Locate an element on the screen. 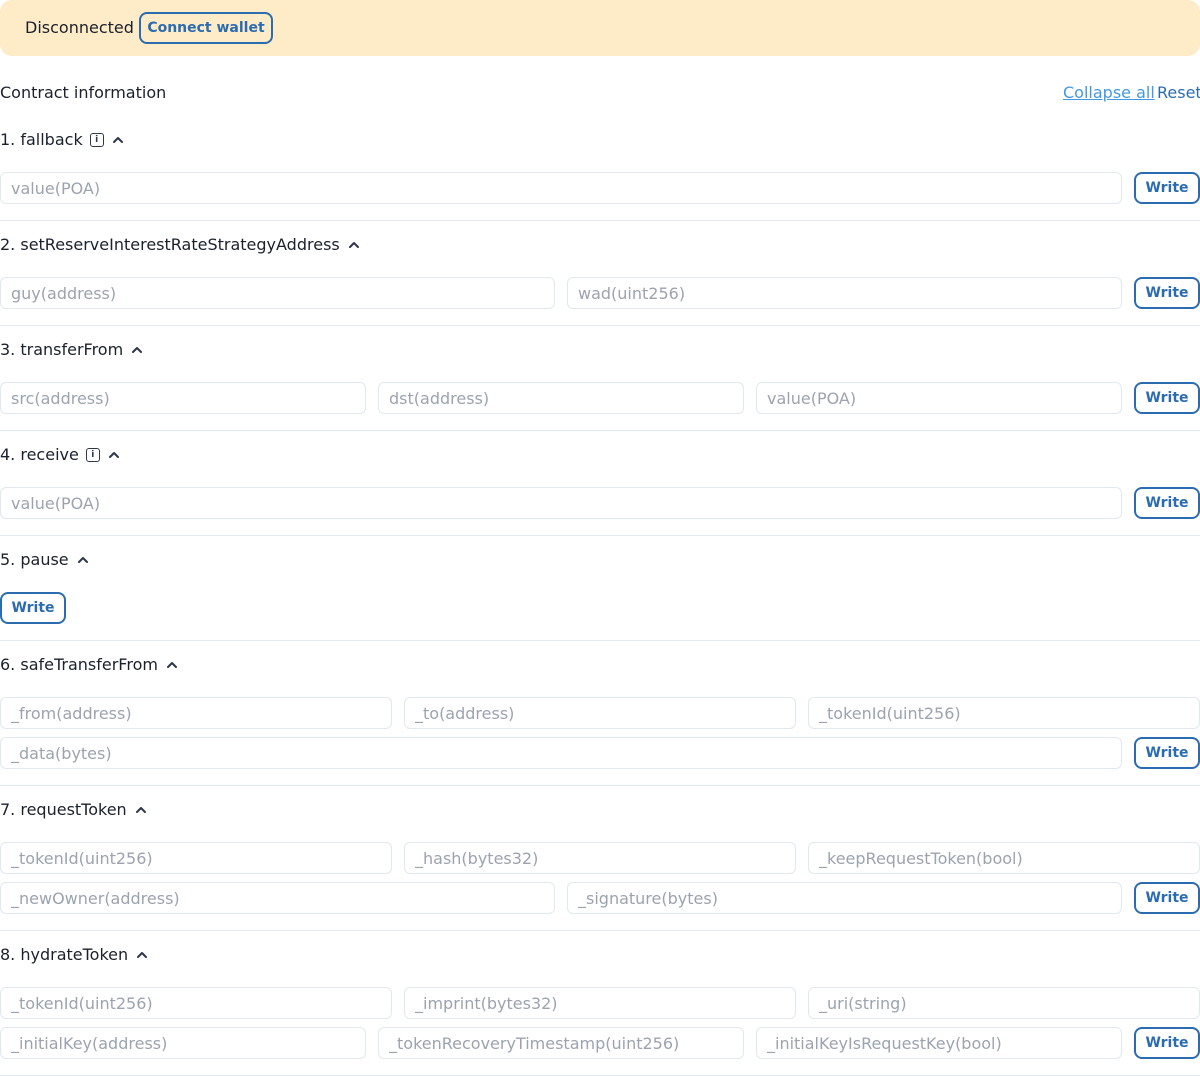  guy-input is located at coordinates (277, 293).